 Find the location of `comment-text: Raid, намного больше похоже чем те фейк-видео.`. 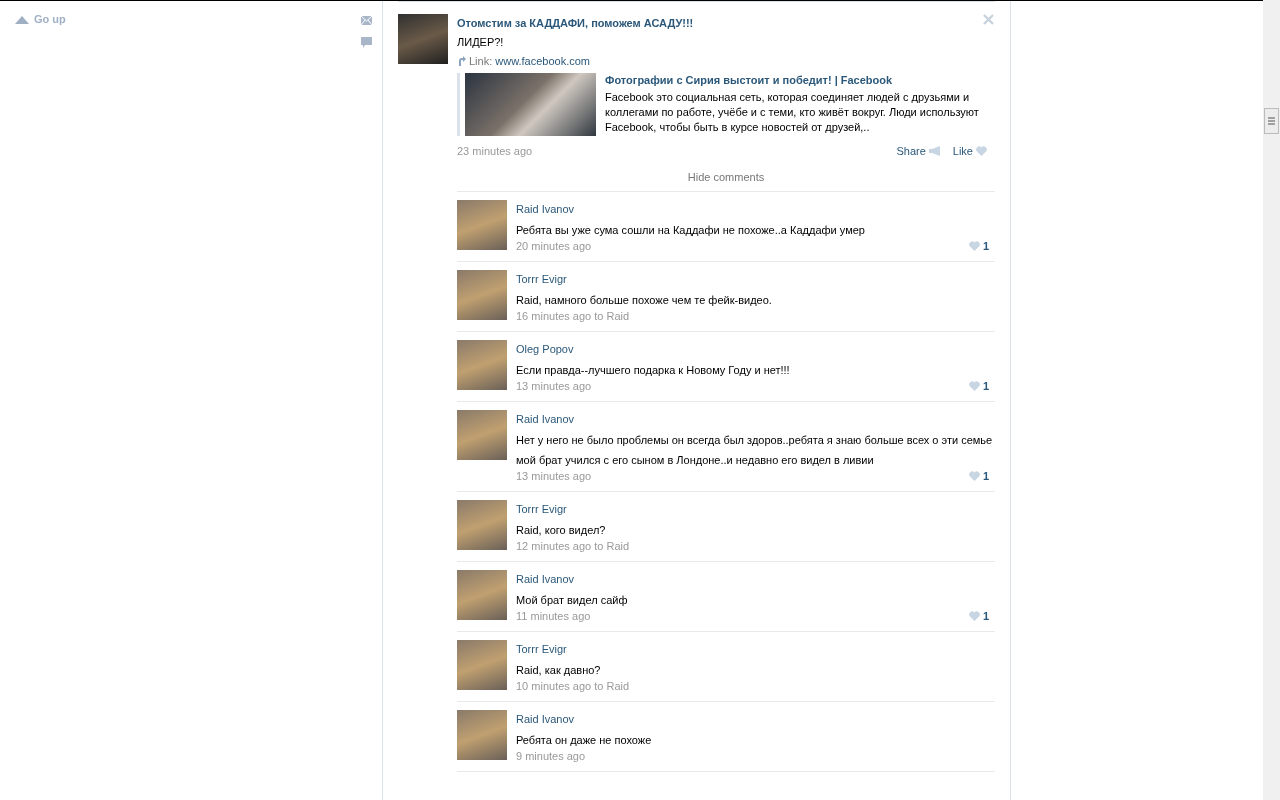

comment-text: Raid, намного больше похоже чем те фейк-видео. is located at coordinates (644, 300).